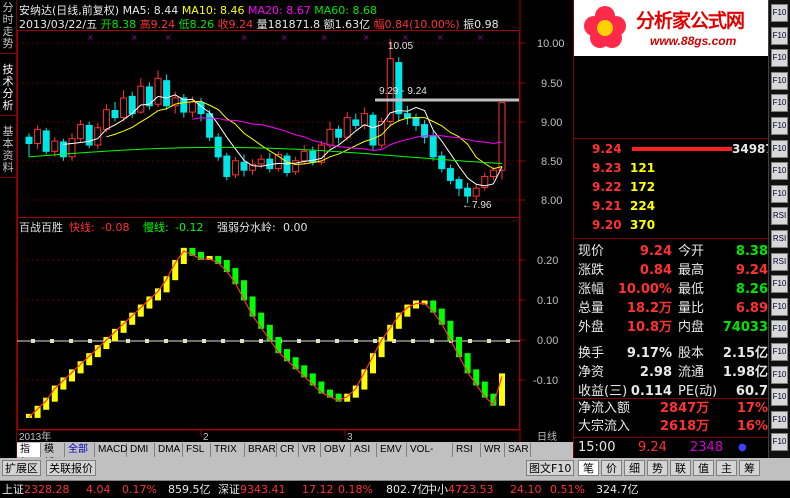 This screenshot has width=790, height=498. I want to click on quote-value-2: 8.26, so click(751, 289).